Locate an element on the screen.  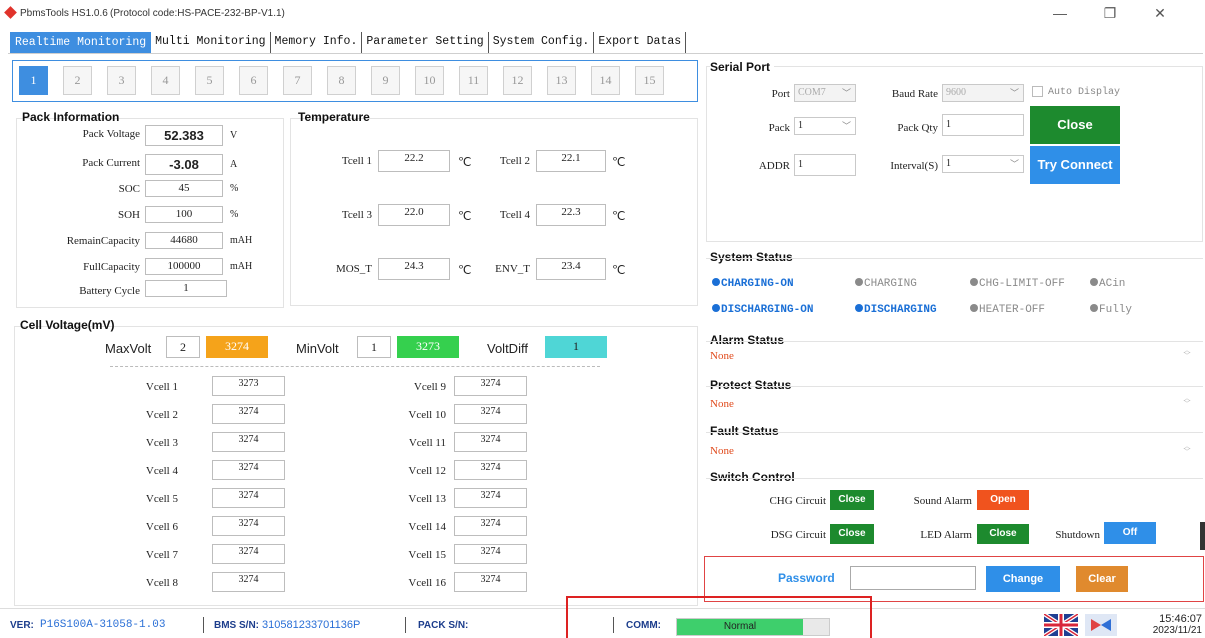
soc-unit: % is located at coordinates (234, 188).